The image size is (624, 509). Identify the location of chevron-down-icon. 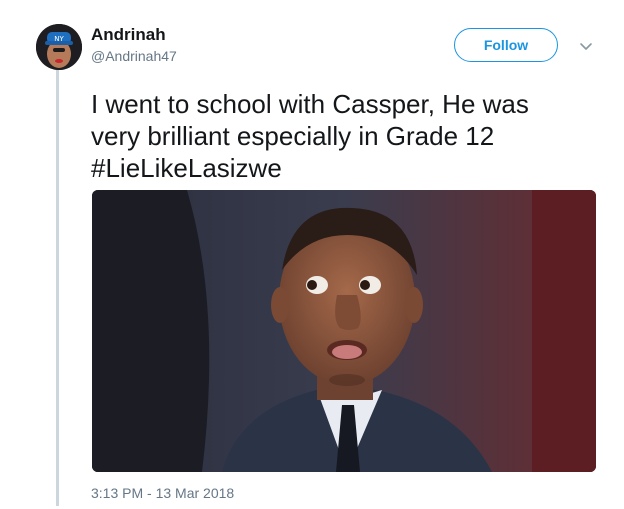
(586, 46).